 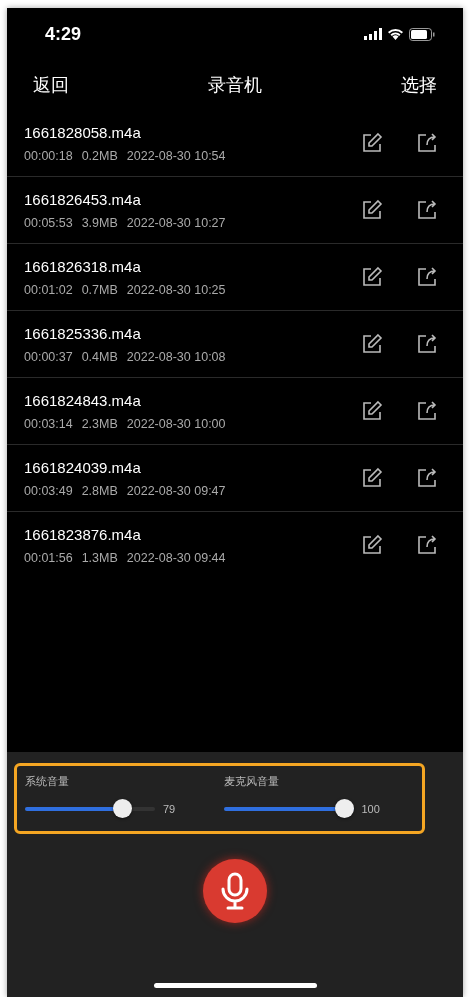 What do you see at coordinates (48, 356) in the screenshot?
I see `recording-duration: 00:00:37` at bounding box center [48, 356].